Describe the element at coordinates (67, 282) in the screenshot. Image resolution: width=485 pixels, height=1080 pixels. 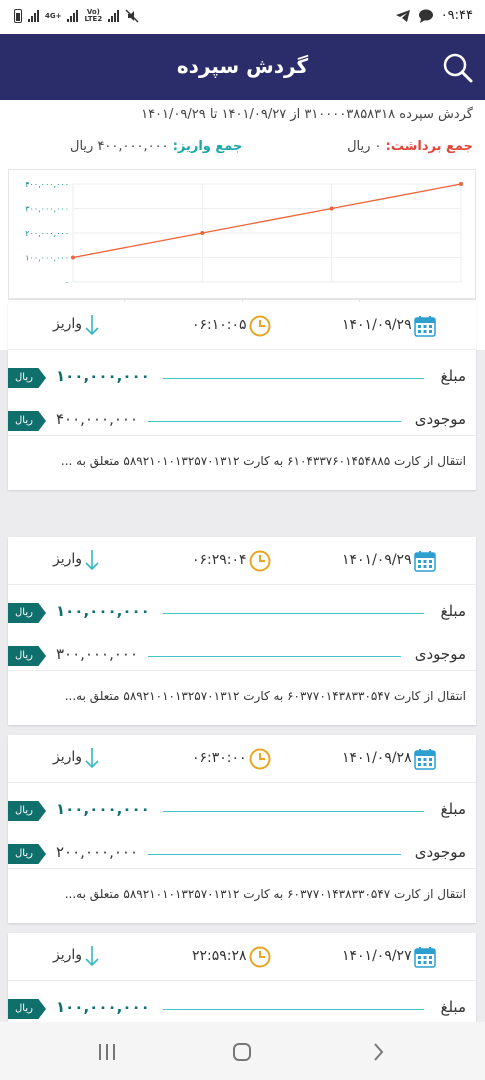
I see `y-tick-label: ۰` at that location.